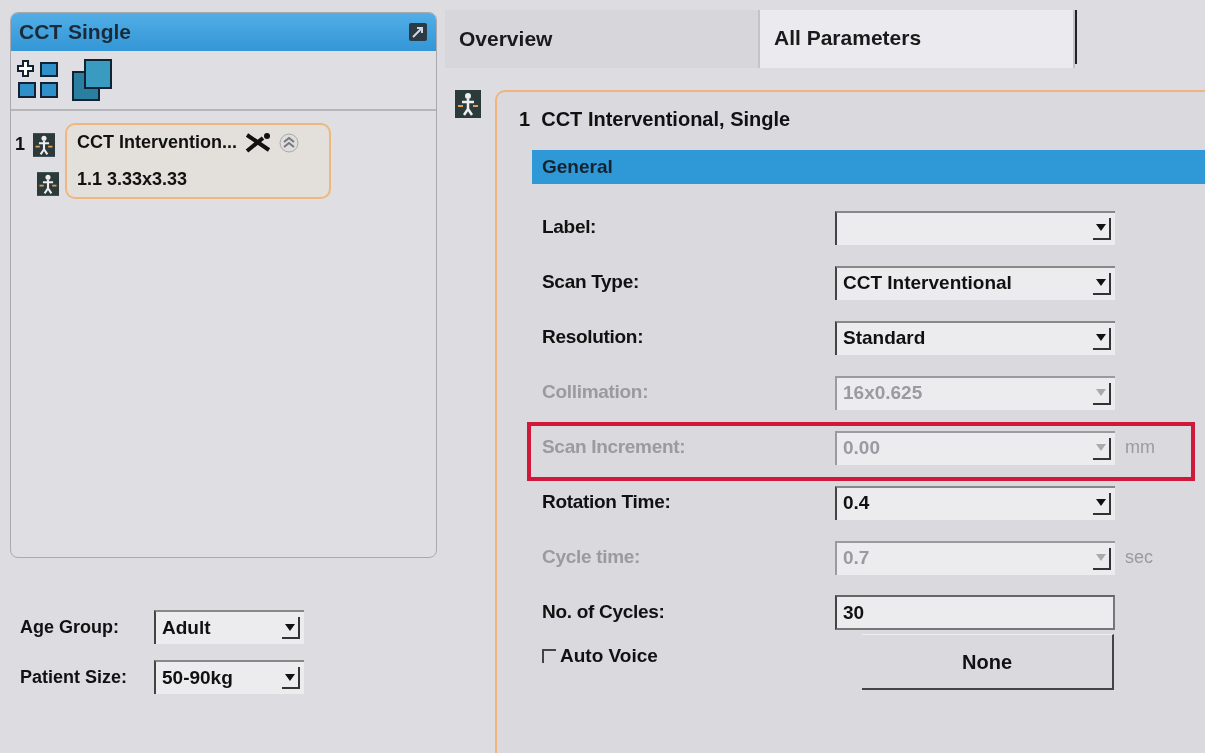  I want to click on tree-group: CCT Intervention... 1.1 3.33x3.33, so click(198, 161).